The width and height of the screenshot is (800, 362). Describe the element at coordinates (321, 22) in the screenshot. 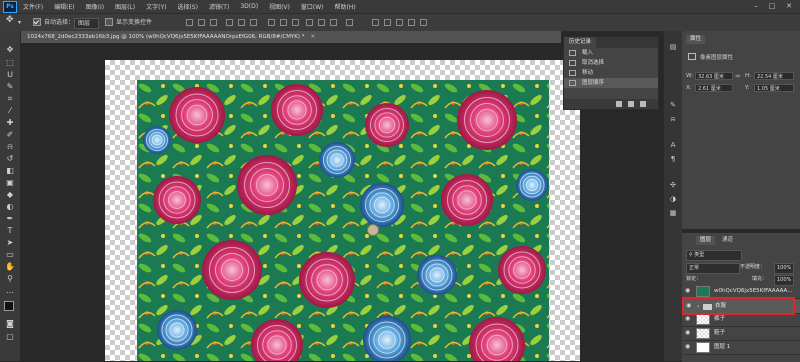

I see `distribute-hcenter-icon` at that location.